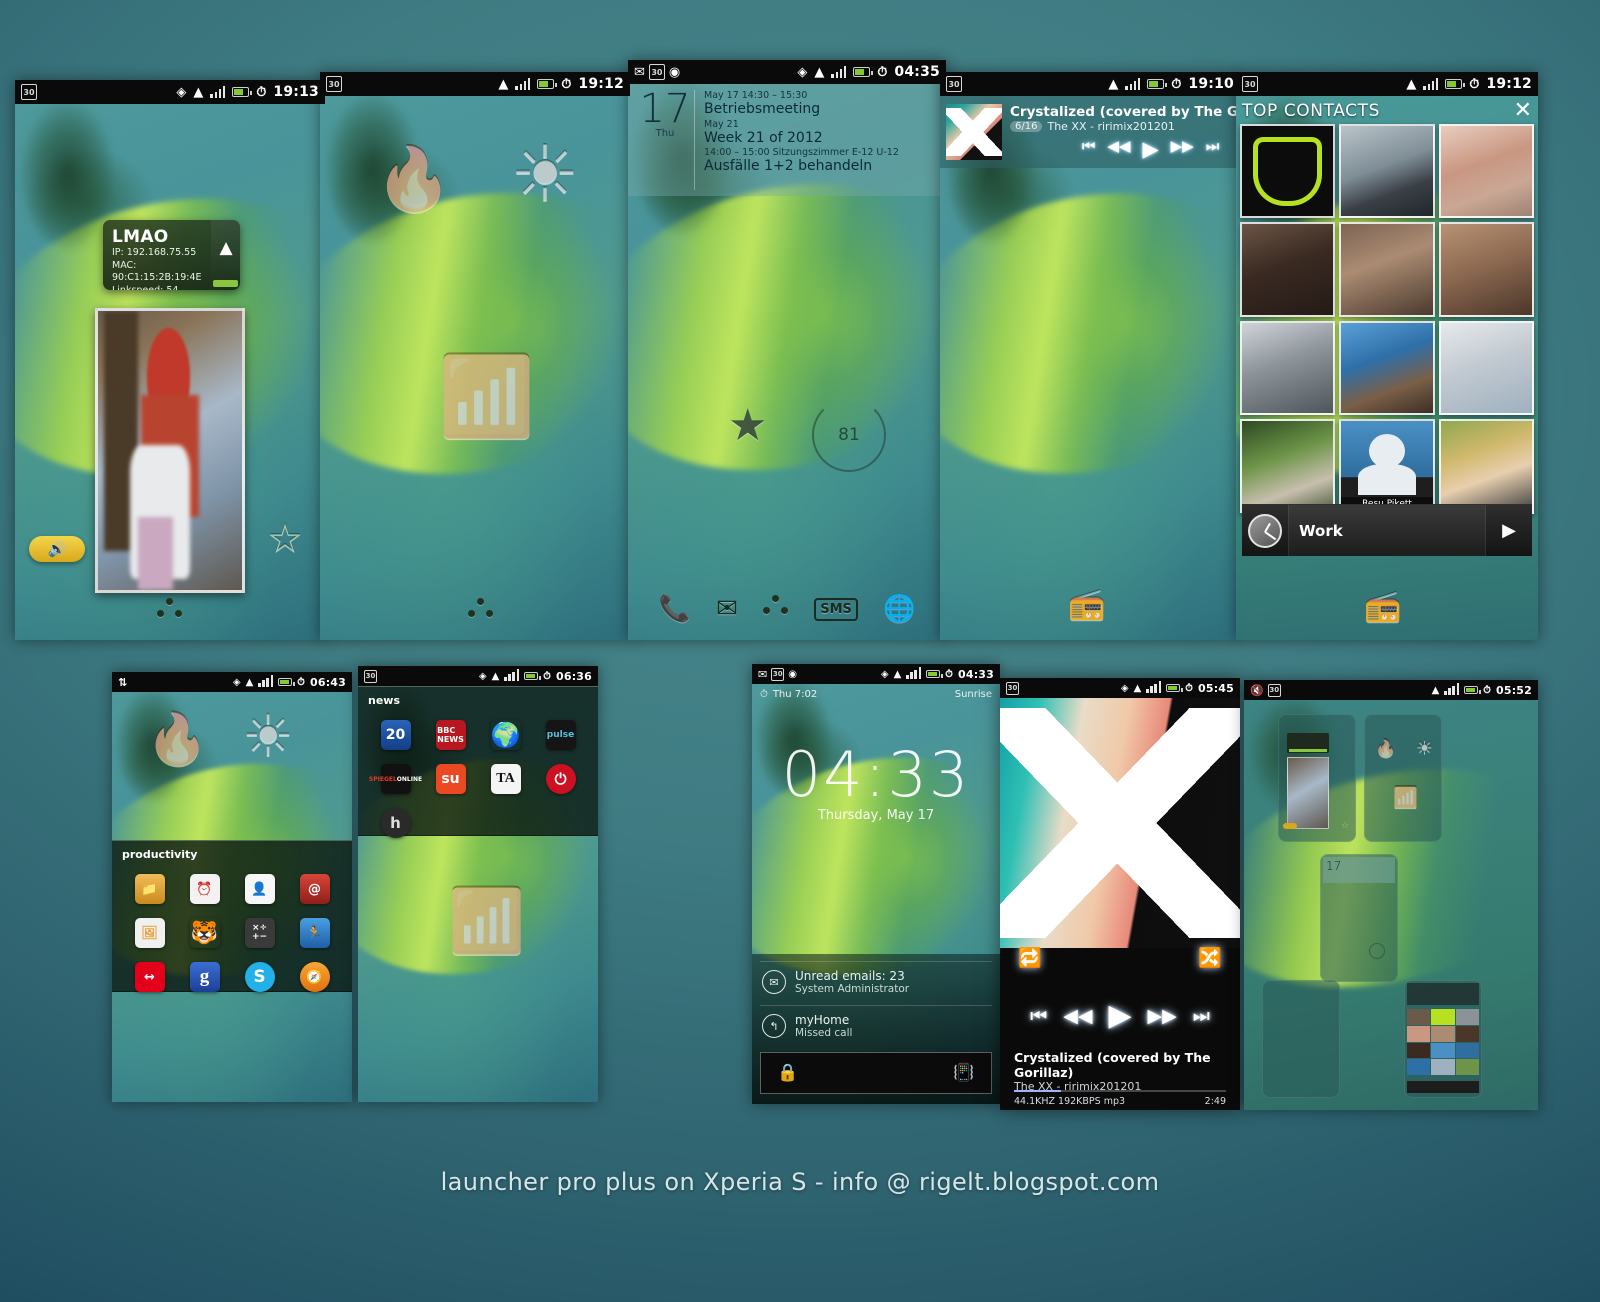 The width and height of the screenshot is (1600, 1302). Describe the element at coordinates (505, 779) in the screenshot. I see `tages-anzeiger-icon: TA` at that location.